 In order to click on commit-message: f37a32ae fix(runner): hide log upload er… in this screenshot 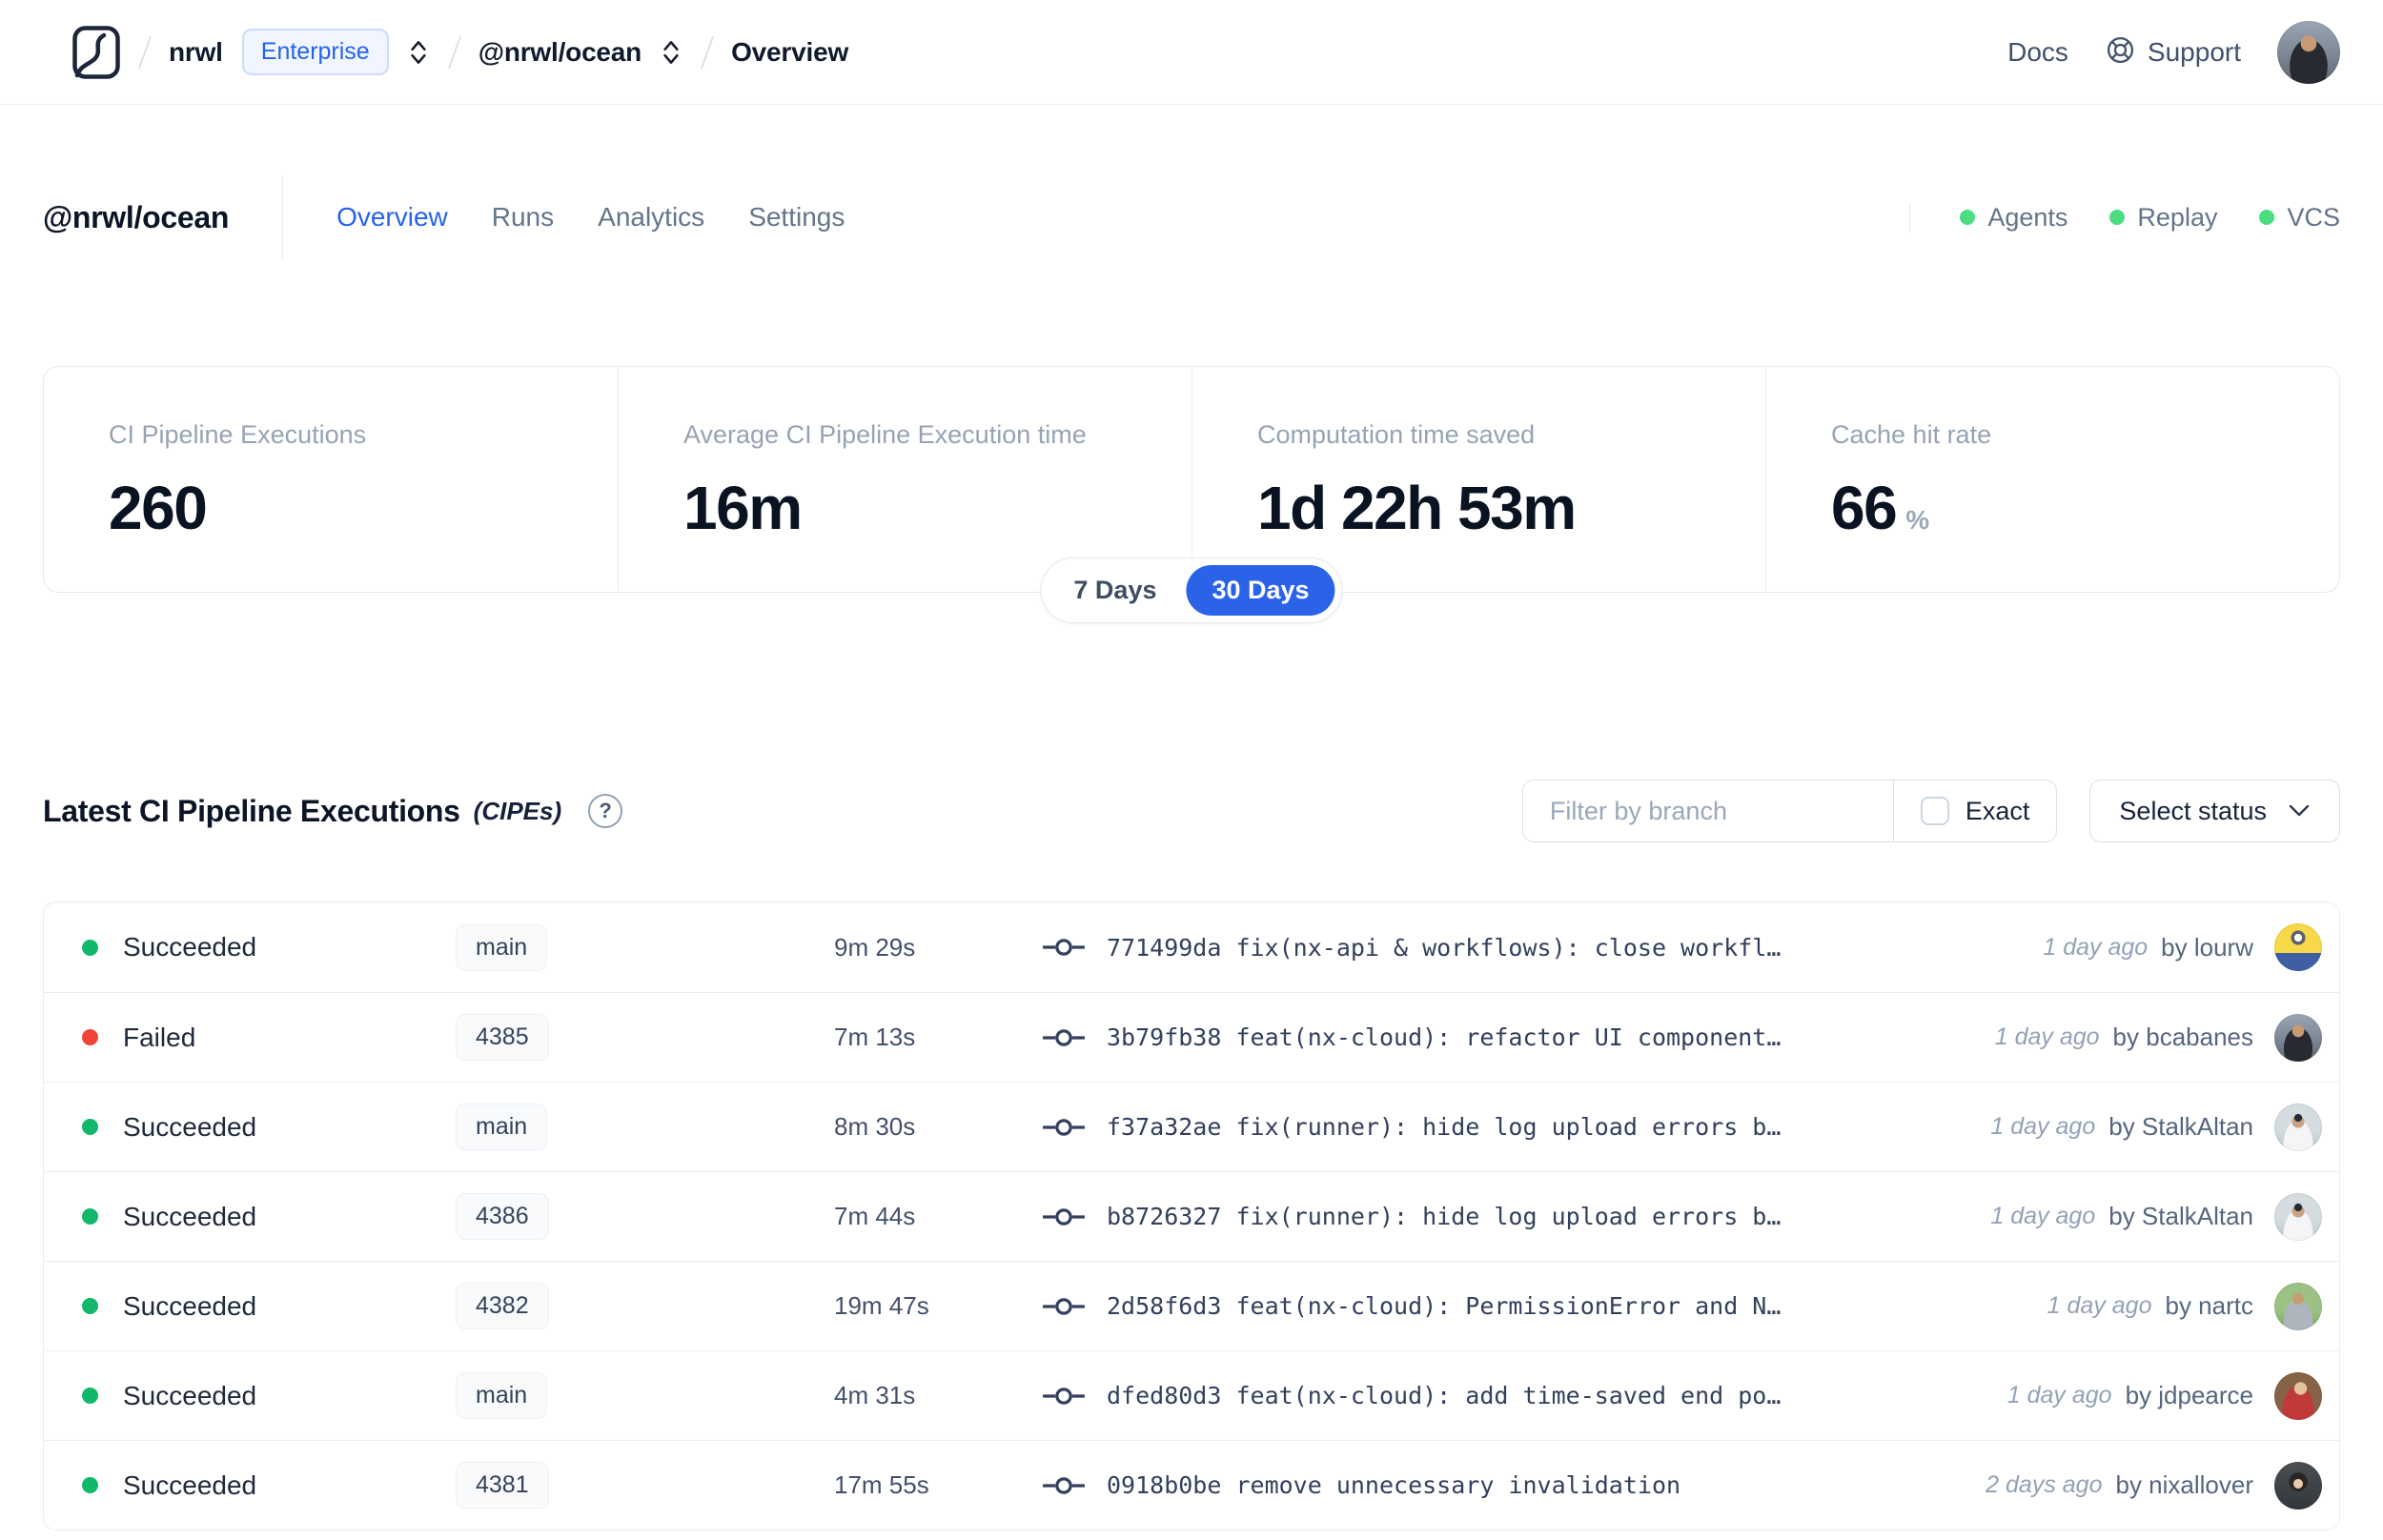, I will do `click(1444, 1127)`.